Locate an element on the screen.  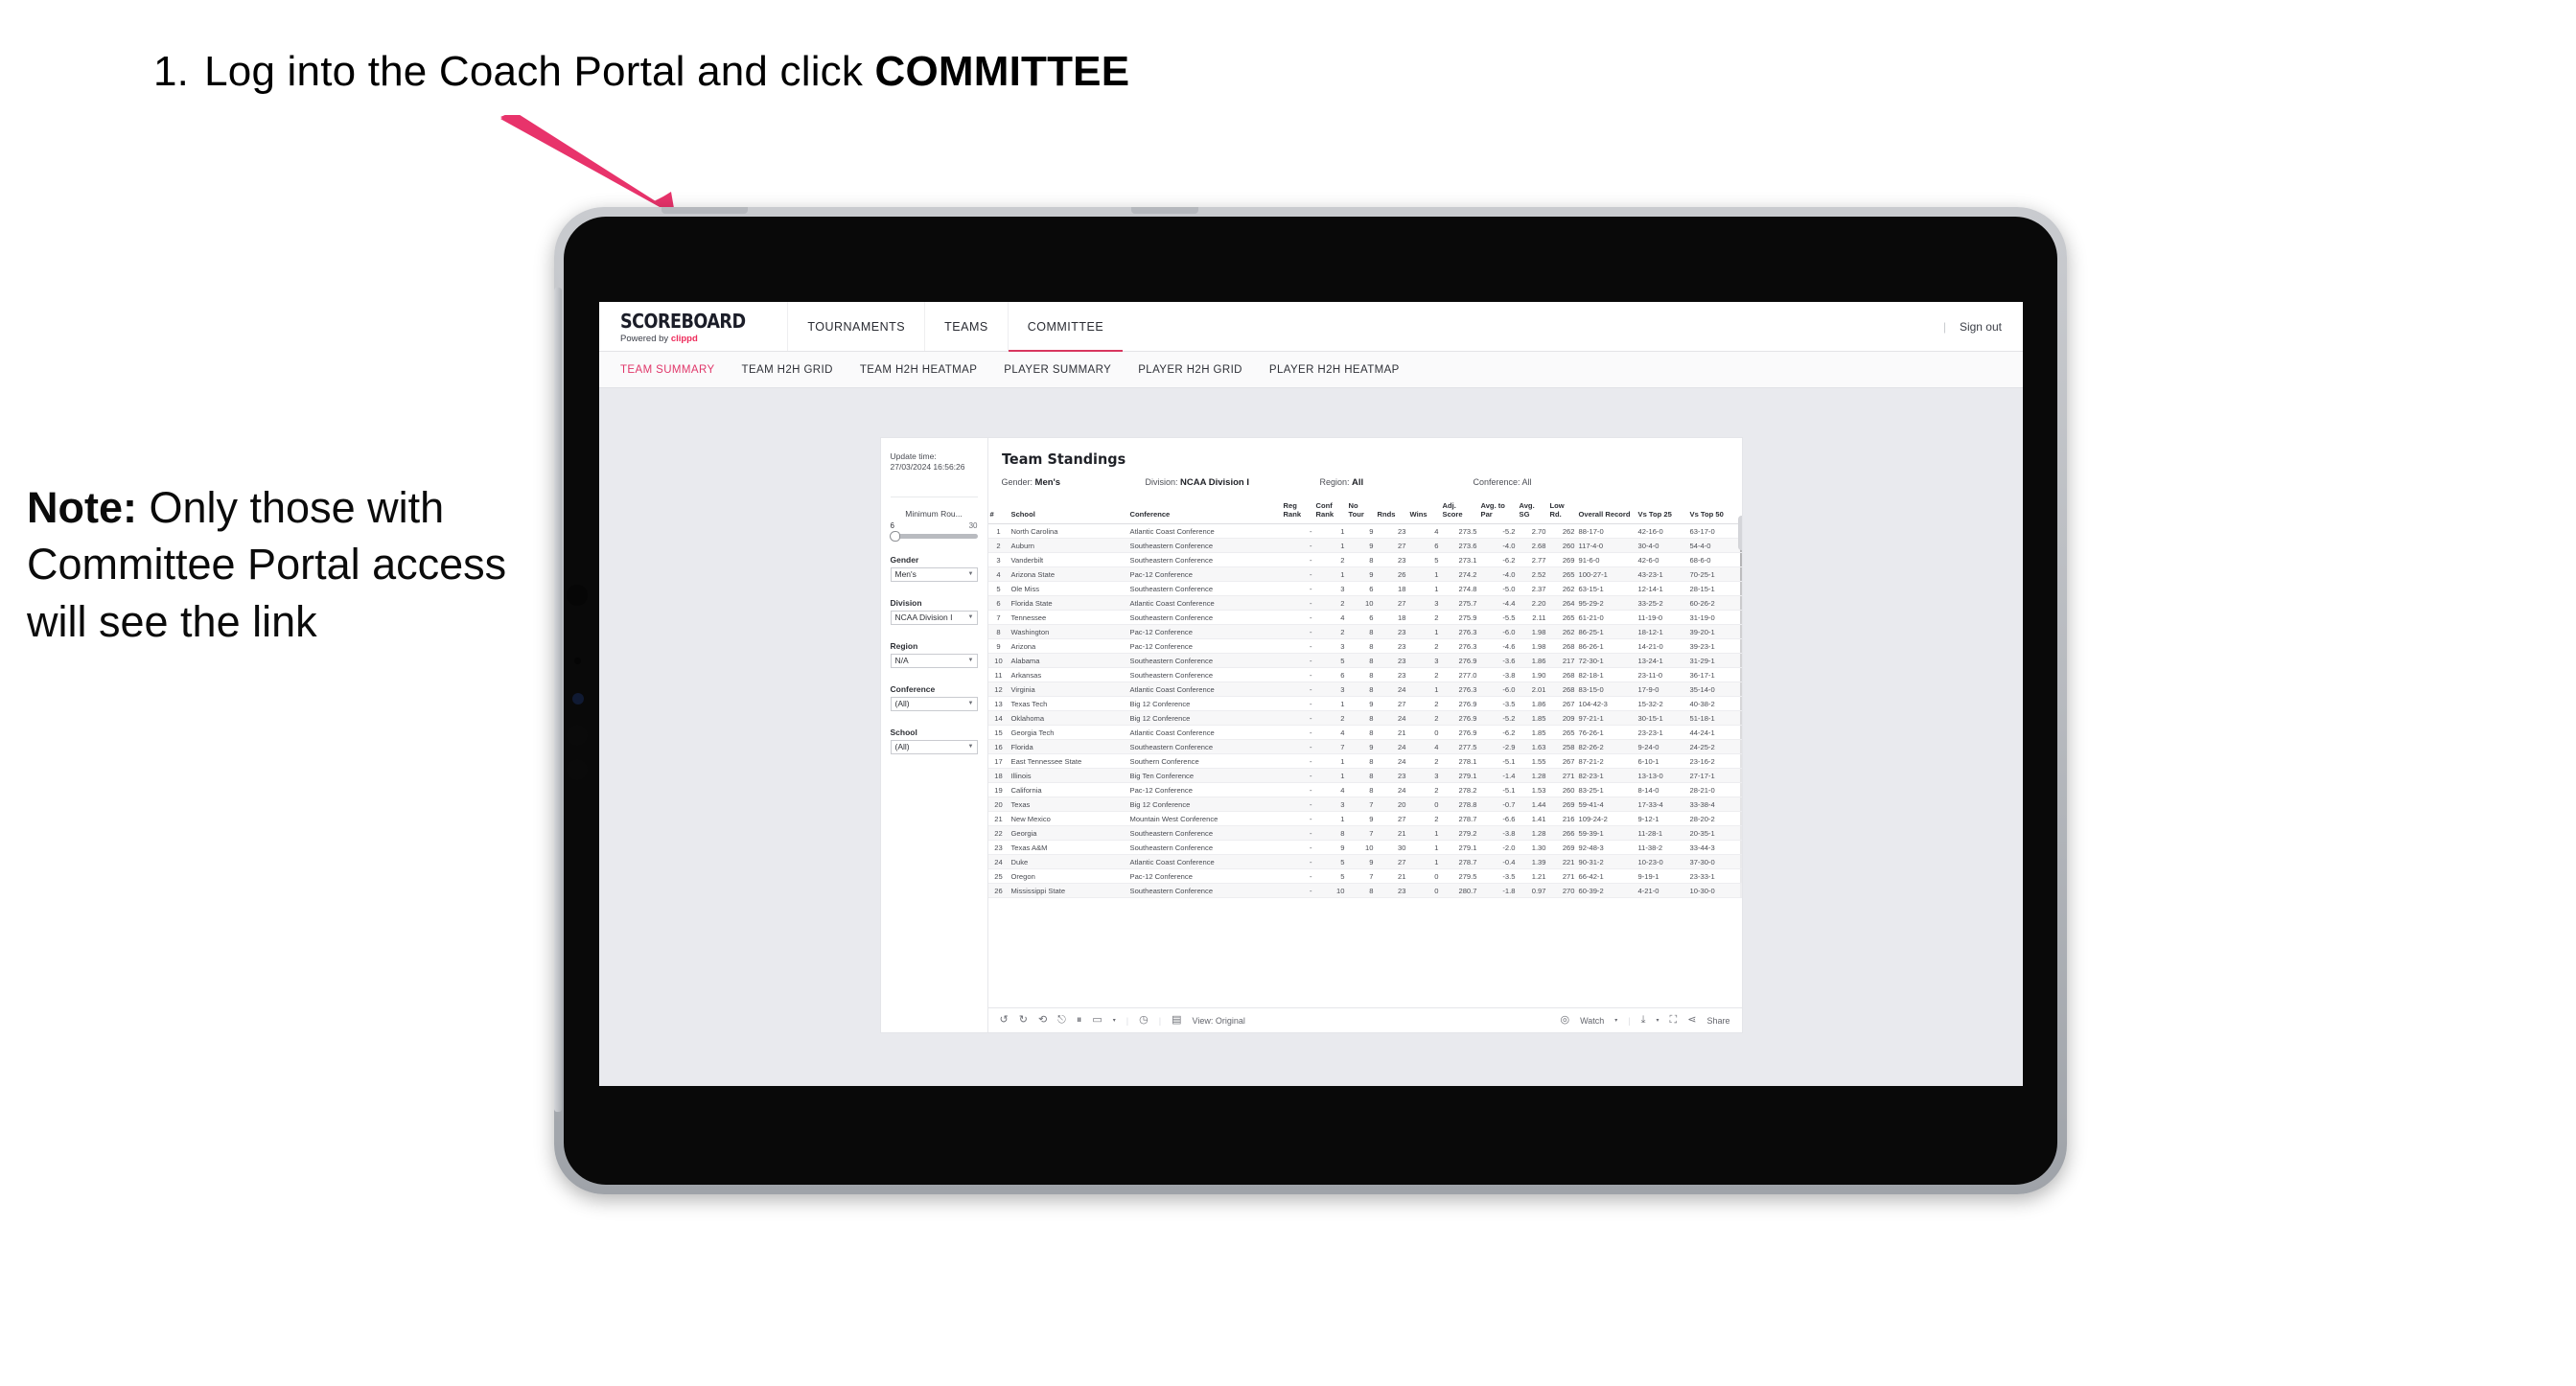
slider-thumb is located at coordinates (895, 536).